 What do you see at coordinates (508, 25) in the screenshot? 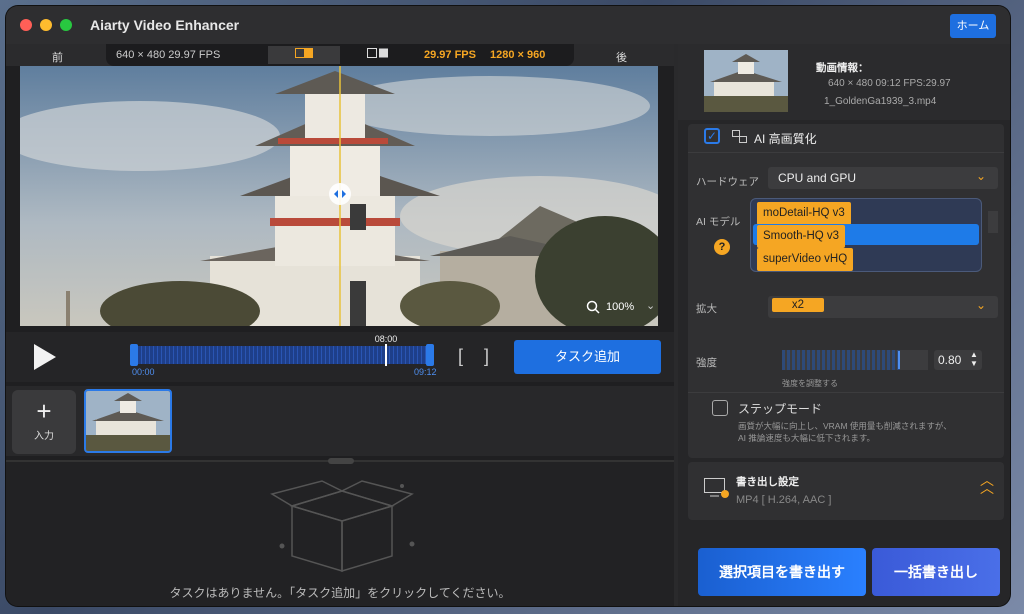
I see `title-bar: Aiarty Video Enhancer ホーム` at bounding box center [508, 25].